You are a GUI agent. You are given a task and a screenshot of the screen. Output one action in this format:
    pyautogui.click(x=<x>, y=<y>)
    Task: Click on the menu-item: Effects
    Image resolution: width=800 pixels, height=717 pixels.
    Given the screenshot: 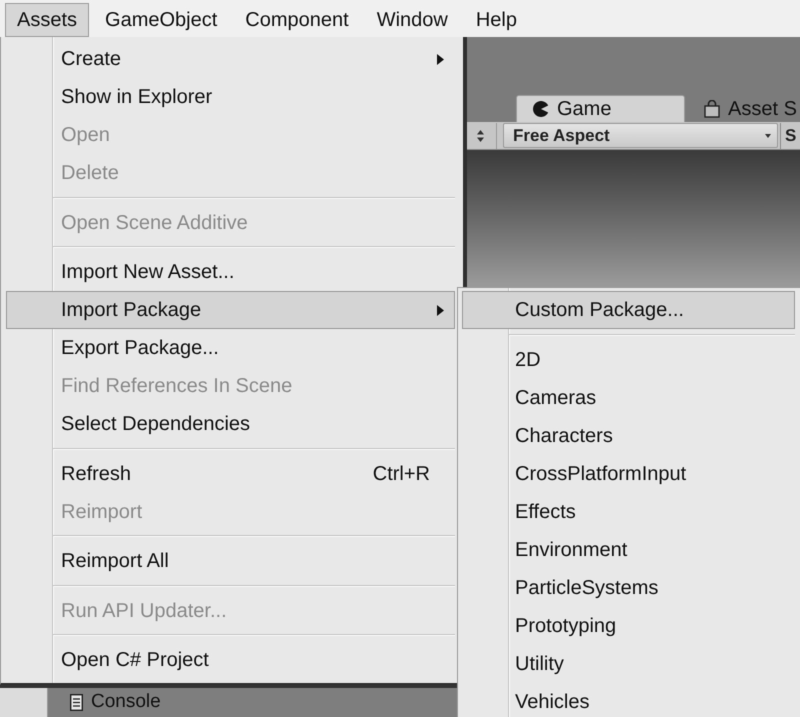 What is the action you would take?
    pyautogui.click(x=628, y=511)
    